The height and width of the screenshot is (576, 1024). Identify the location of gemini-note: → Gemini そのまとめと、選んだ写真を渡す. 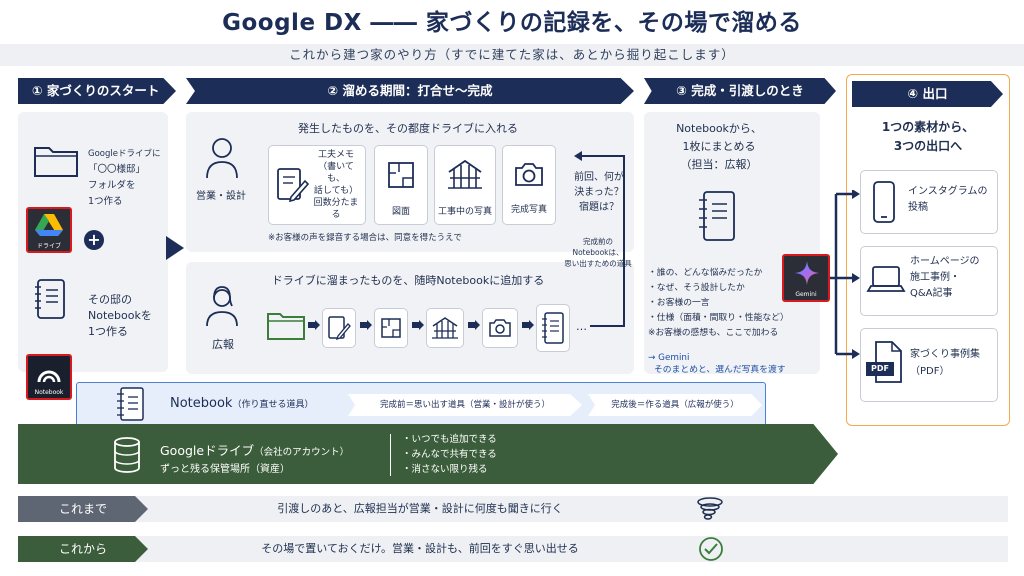
(717, 364).